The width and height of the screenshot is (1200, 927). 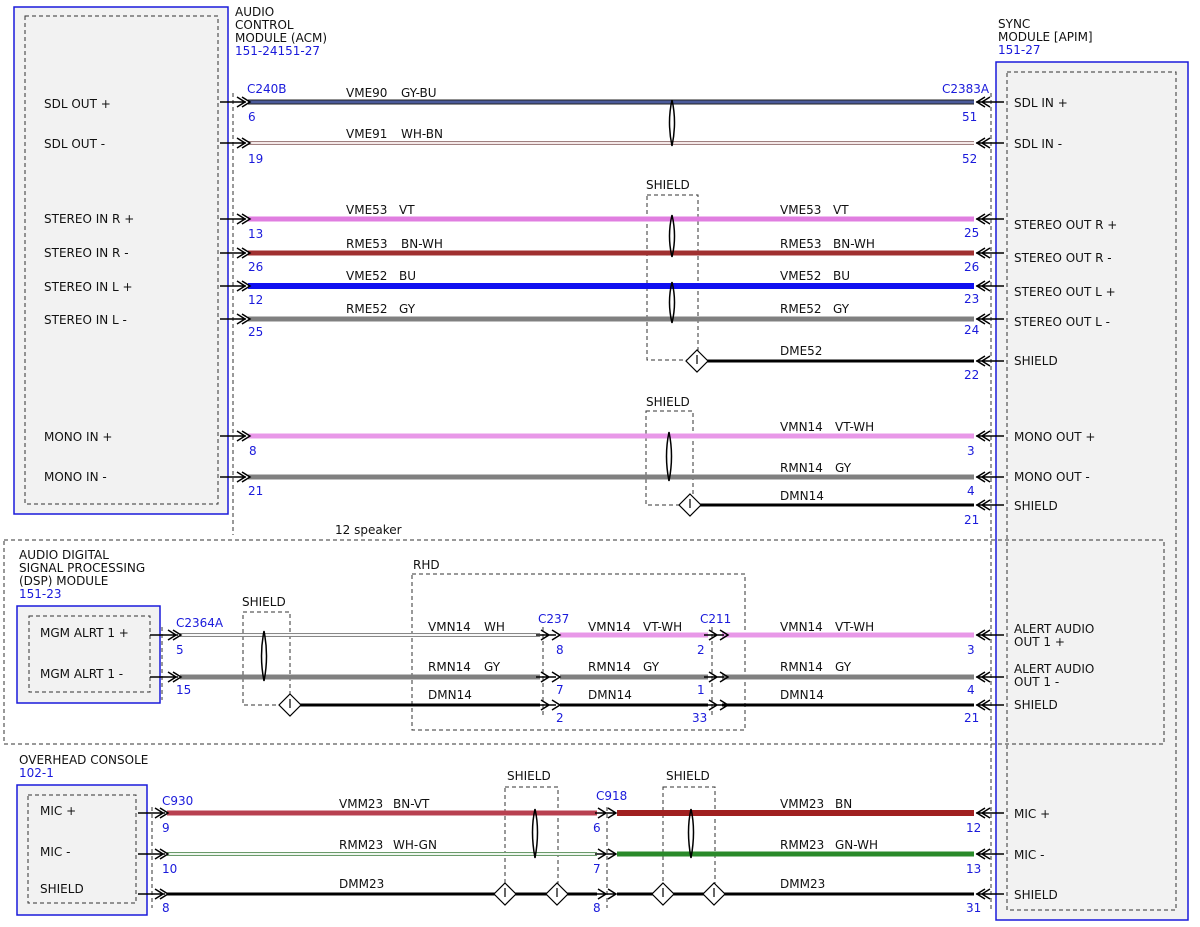 I want to click on wire-circuit: RMN14, so click(x=609, y=667).